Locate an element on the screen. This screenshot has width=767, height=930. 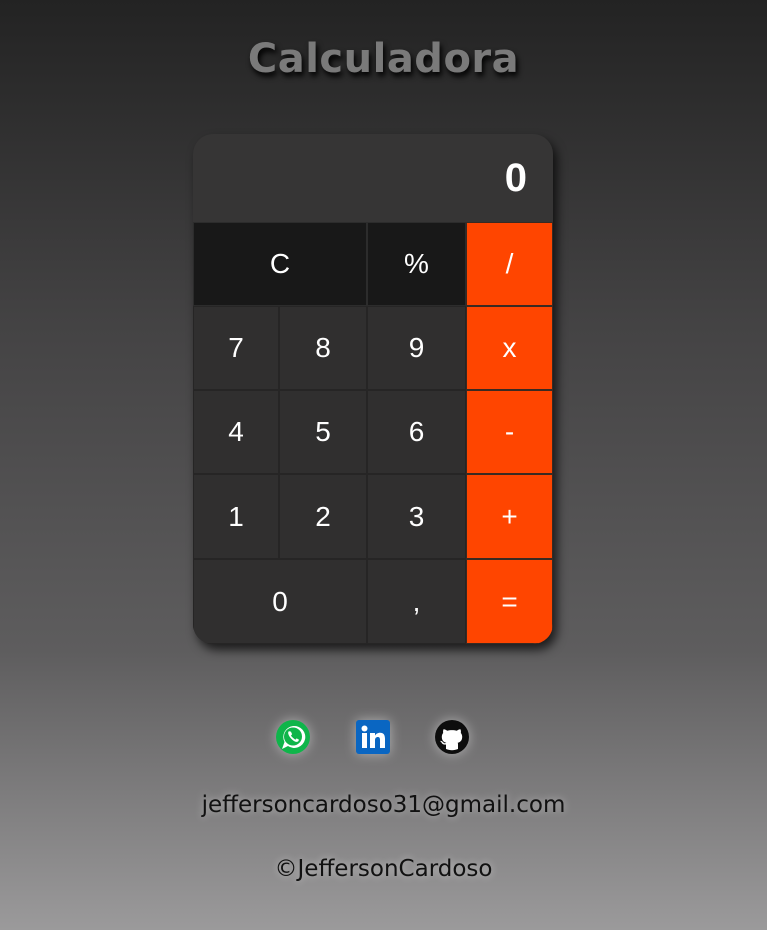
display-value: 0 is located at coordinates (515, 178).